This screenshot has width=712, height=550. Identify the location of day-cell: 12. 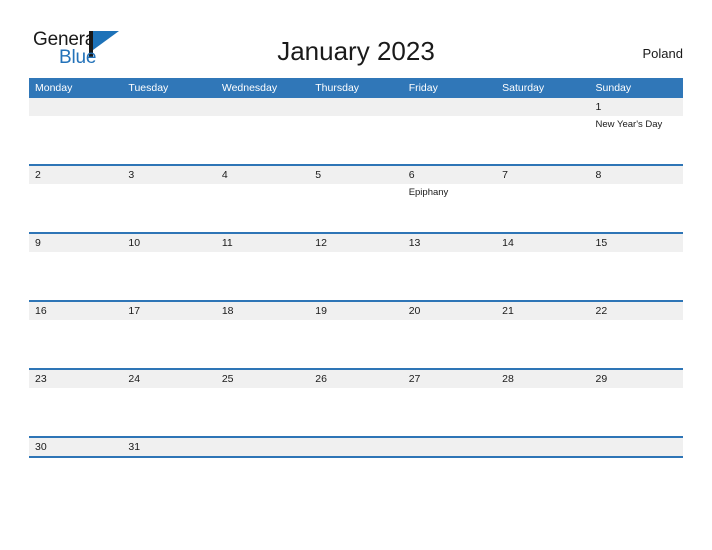
(355, 267).